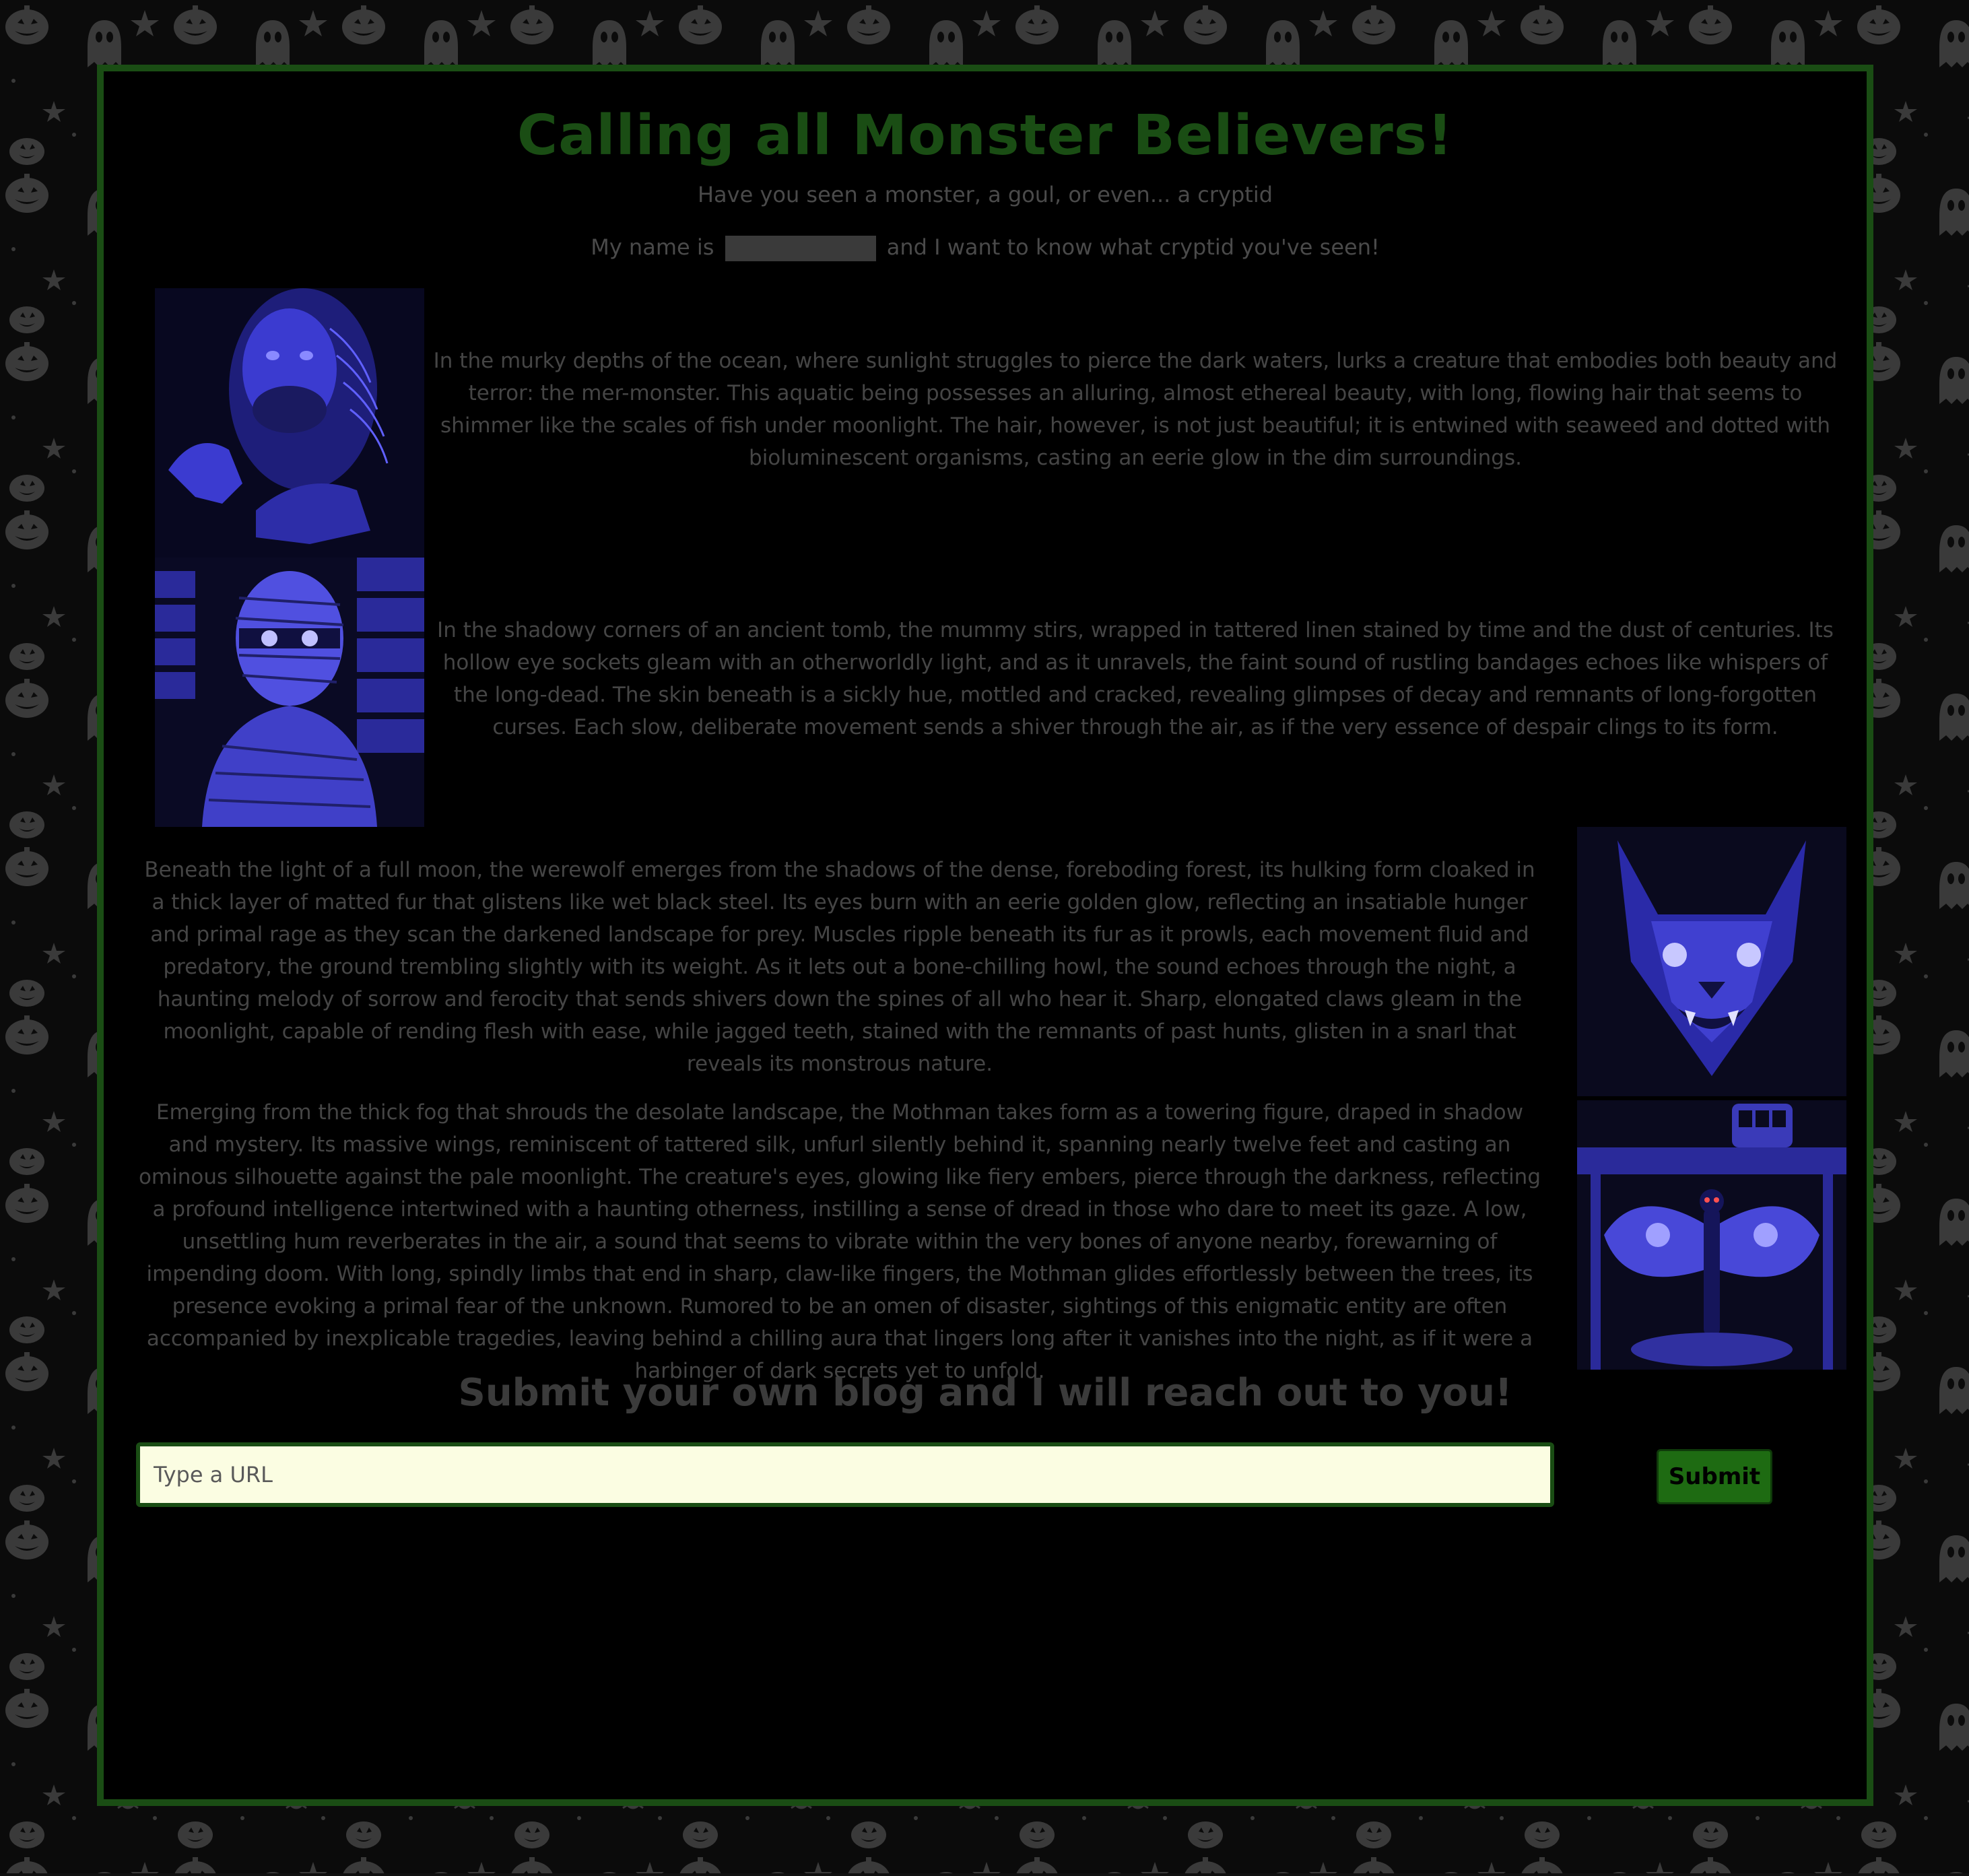 The height and width of the screenshot is (1876, 1969). What do you see at coordinates (1711, 961) in the screenshot?
I see `werewolf-image` at bounding box center [1711, 961].